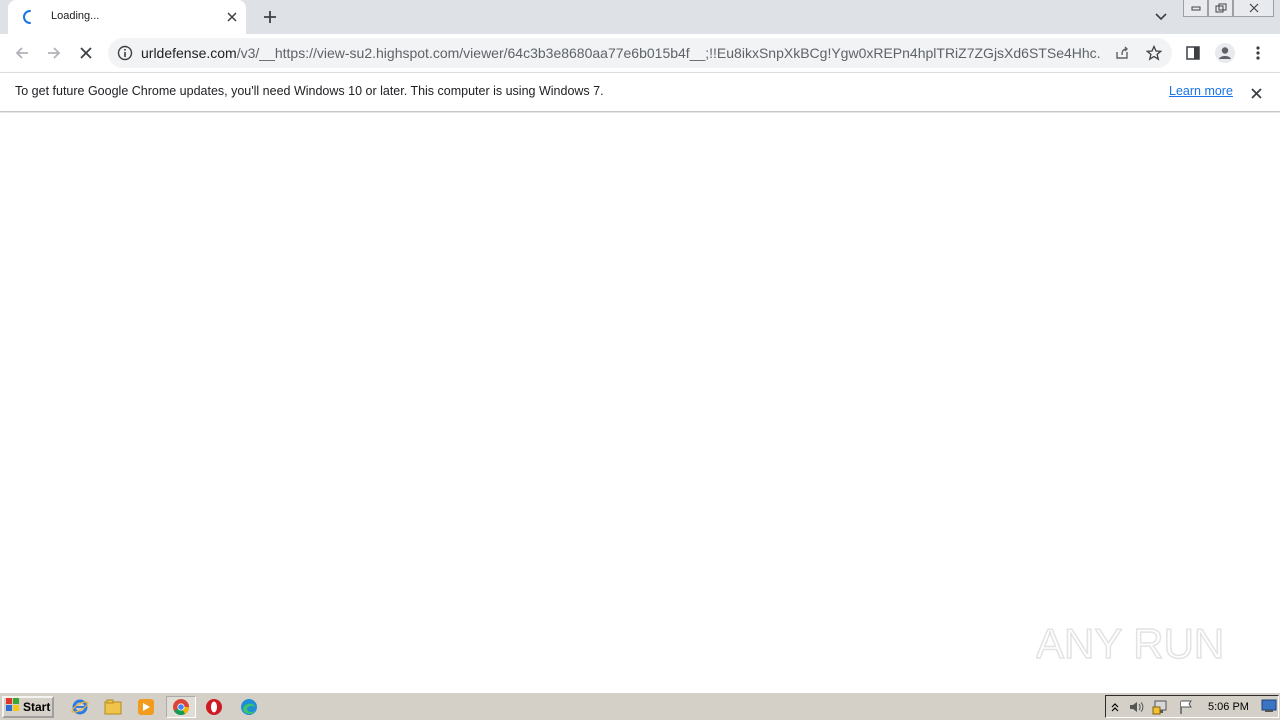 This screenshot has height=720, width=1280. I want to click on anyrun-watermark: ANY RUN, so click(1130, 643).